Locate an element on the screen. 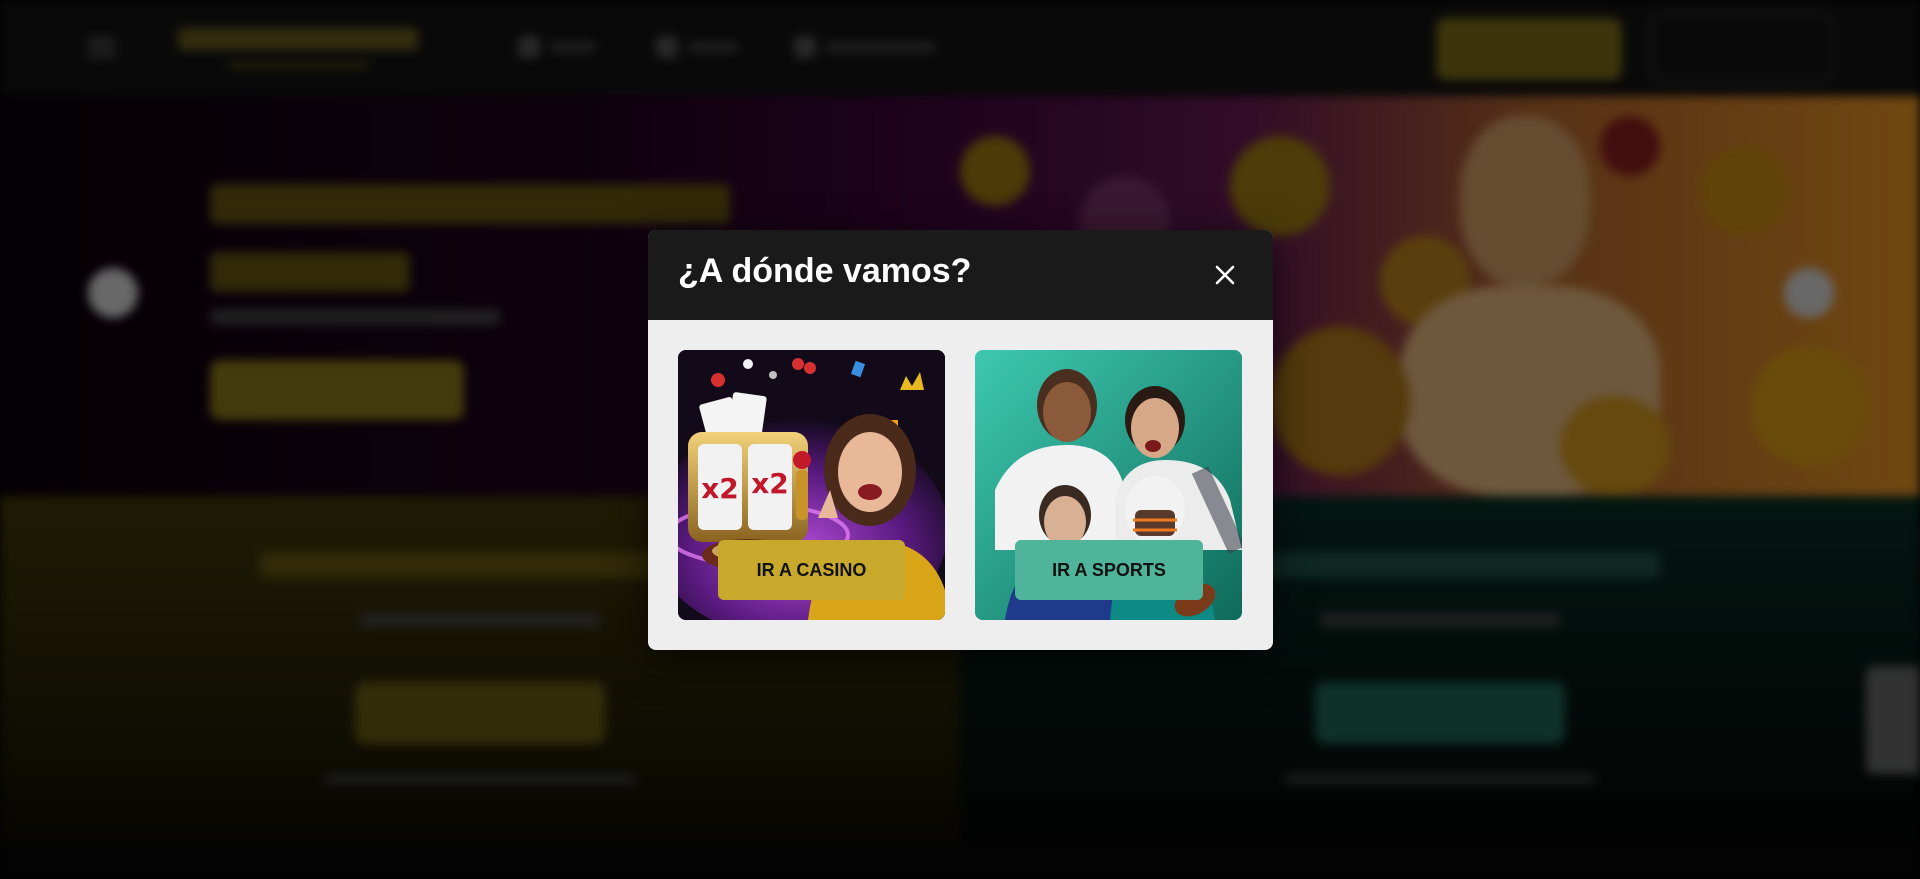 The height and width of the screenshot is (879, 1920). modal-header: ¿A dónde vamos? is located at coordinates (960, 275).